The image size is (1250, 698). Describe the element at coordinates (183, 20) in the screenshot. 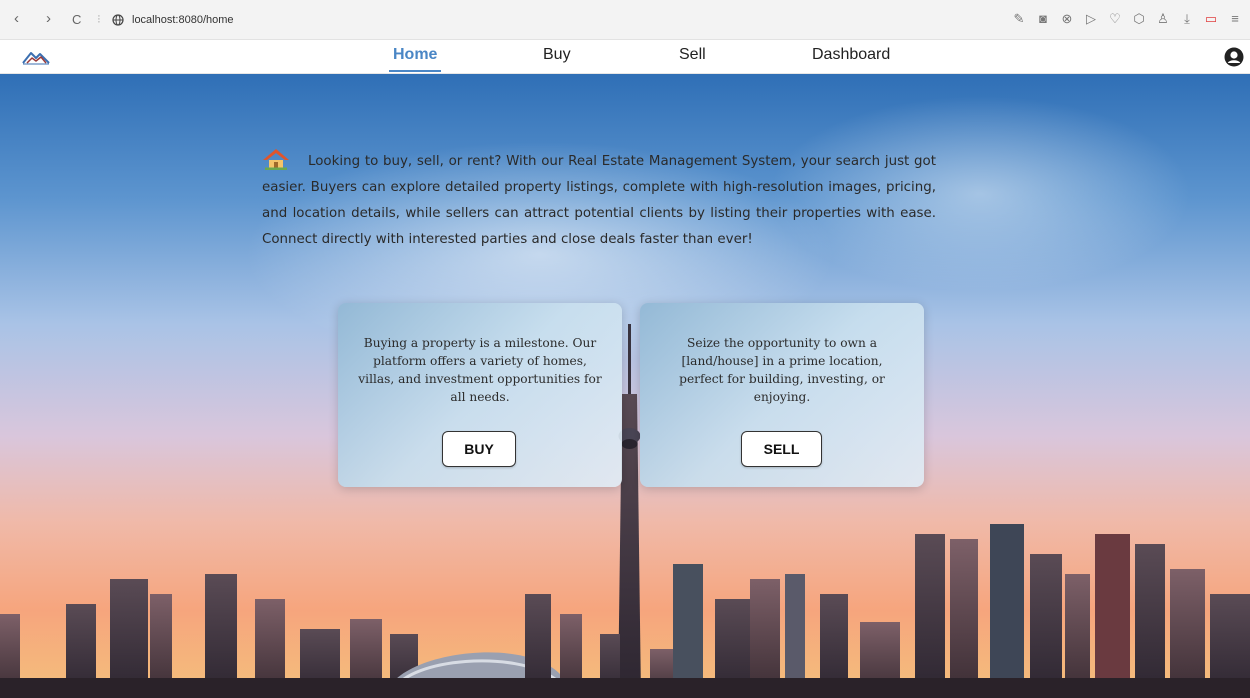

I see `url-text: localhost:8080/home` at that location.